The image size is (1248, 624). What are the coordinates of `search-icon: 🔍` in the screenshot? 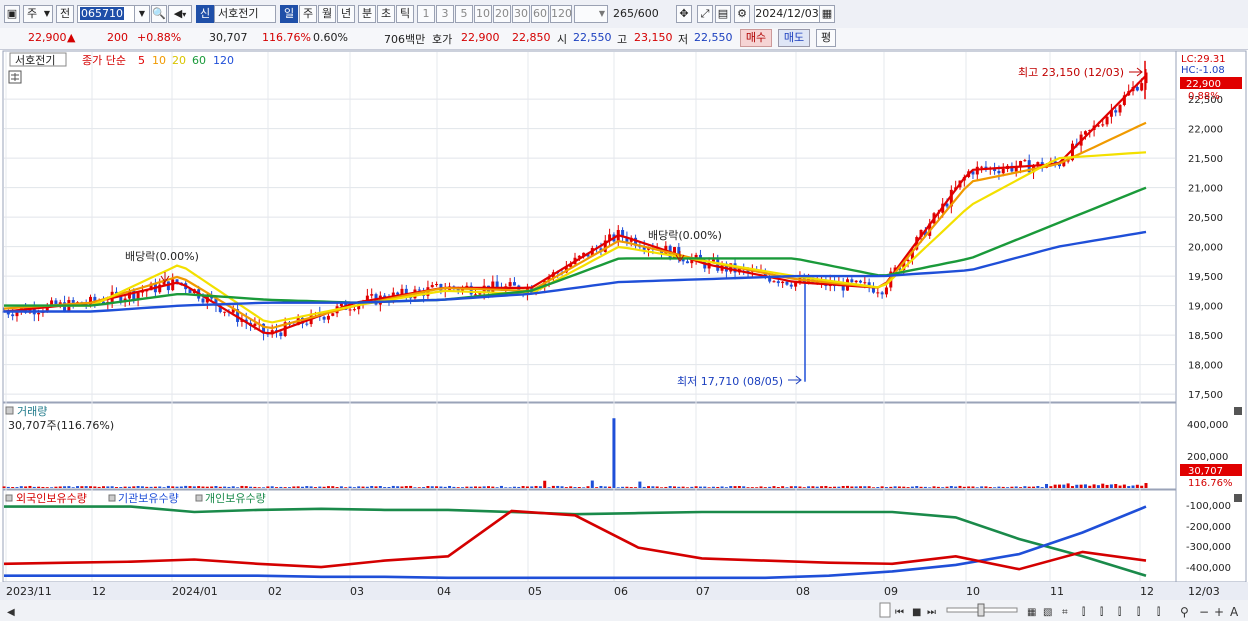 It's located at (159, 14).